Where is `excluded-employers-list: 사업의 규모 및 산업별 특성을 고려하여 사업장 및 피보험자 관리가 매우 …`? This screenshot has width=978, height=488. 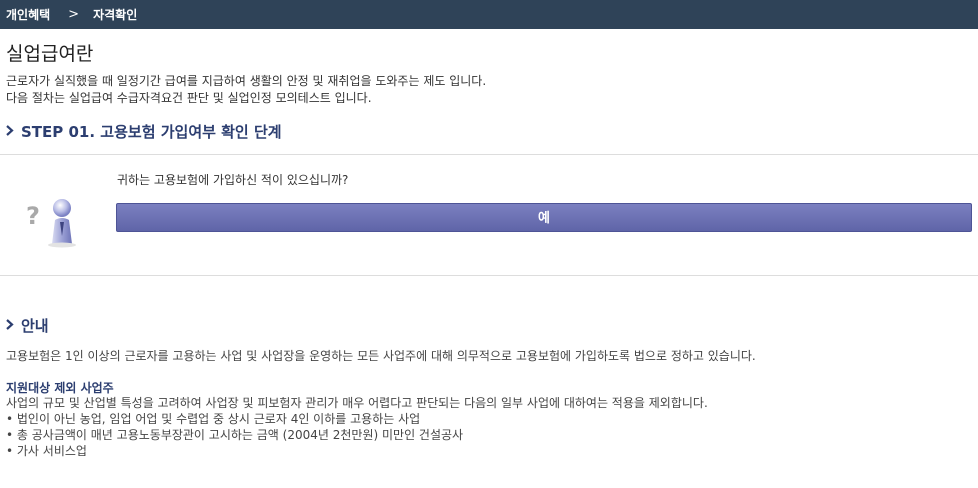 excluded-employers-list: 사업의 규모 및 산업별 특성을 고려하여 사업장 및 피보험자 관리가 매우 … is located at coordinates (357, 427).